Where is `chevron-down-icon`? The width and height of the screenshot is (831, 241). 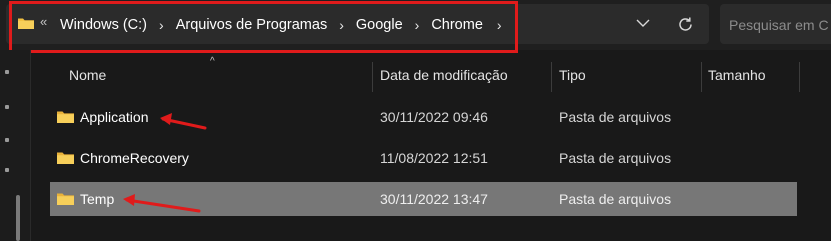
chevron-down-icon is located at coordinates (643, 23).